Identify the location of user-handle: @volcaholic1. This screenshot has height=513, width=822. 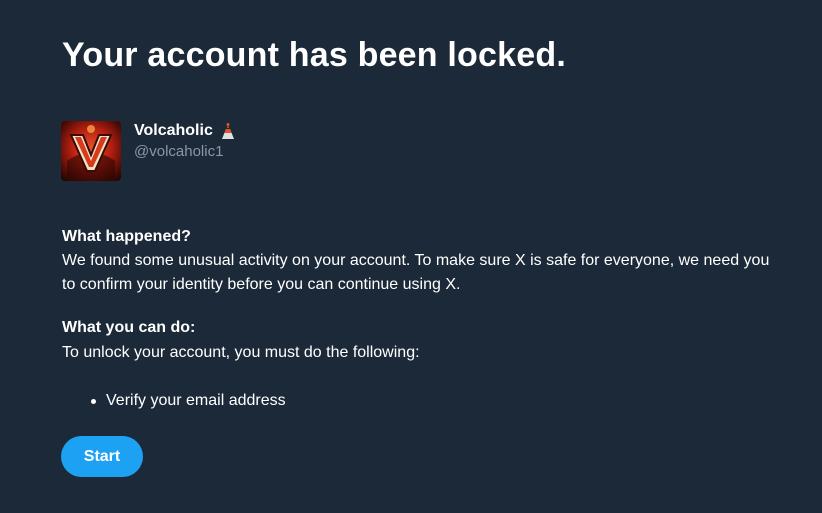
(179, 151).